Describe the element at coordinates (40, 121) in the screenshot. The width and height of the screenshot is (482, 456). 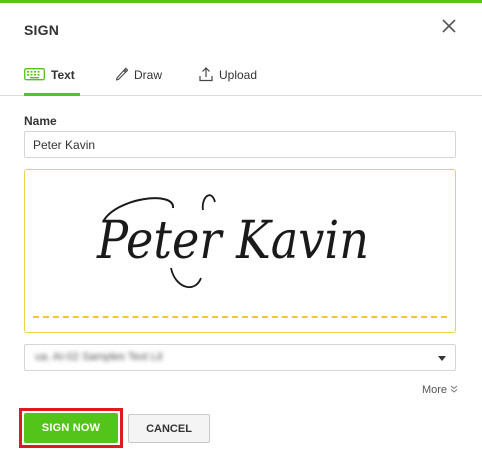
I see `name-label: Name` at that location.